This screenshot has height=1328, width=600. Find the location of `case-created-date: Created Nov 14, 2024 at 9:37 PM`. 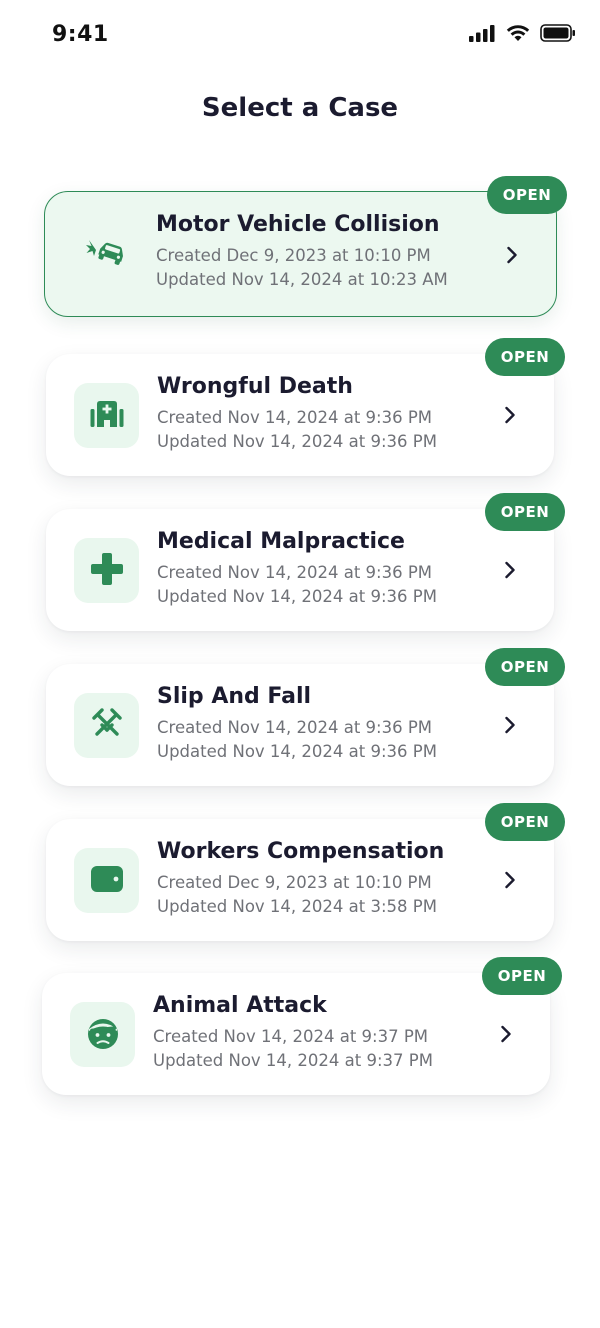

case-created-date: Created Nov 14, 2024 at 9:37 PM is located at coordinates (291, 1036).